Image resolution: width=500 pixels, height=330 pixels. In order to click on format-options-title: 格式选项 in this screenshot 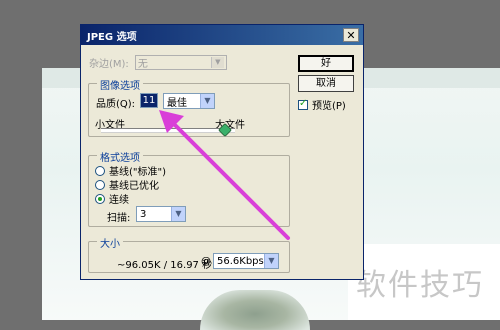, I will do `click(120, 156)`.